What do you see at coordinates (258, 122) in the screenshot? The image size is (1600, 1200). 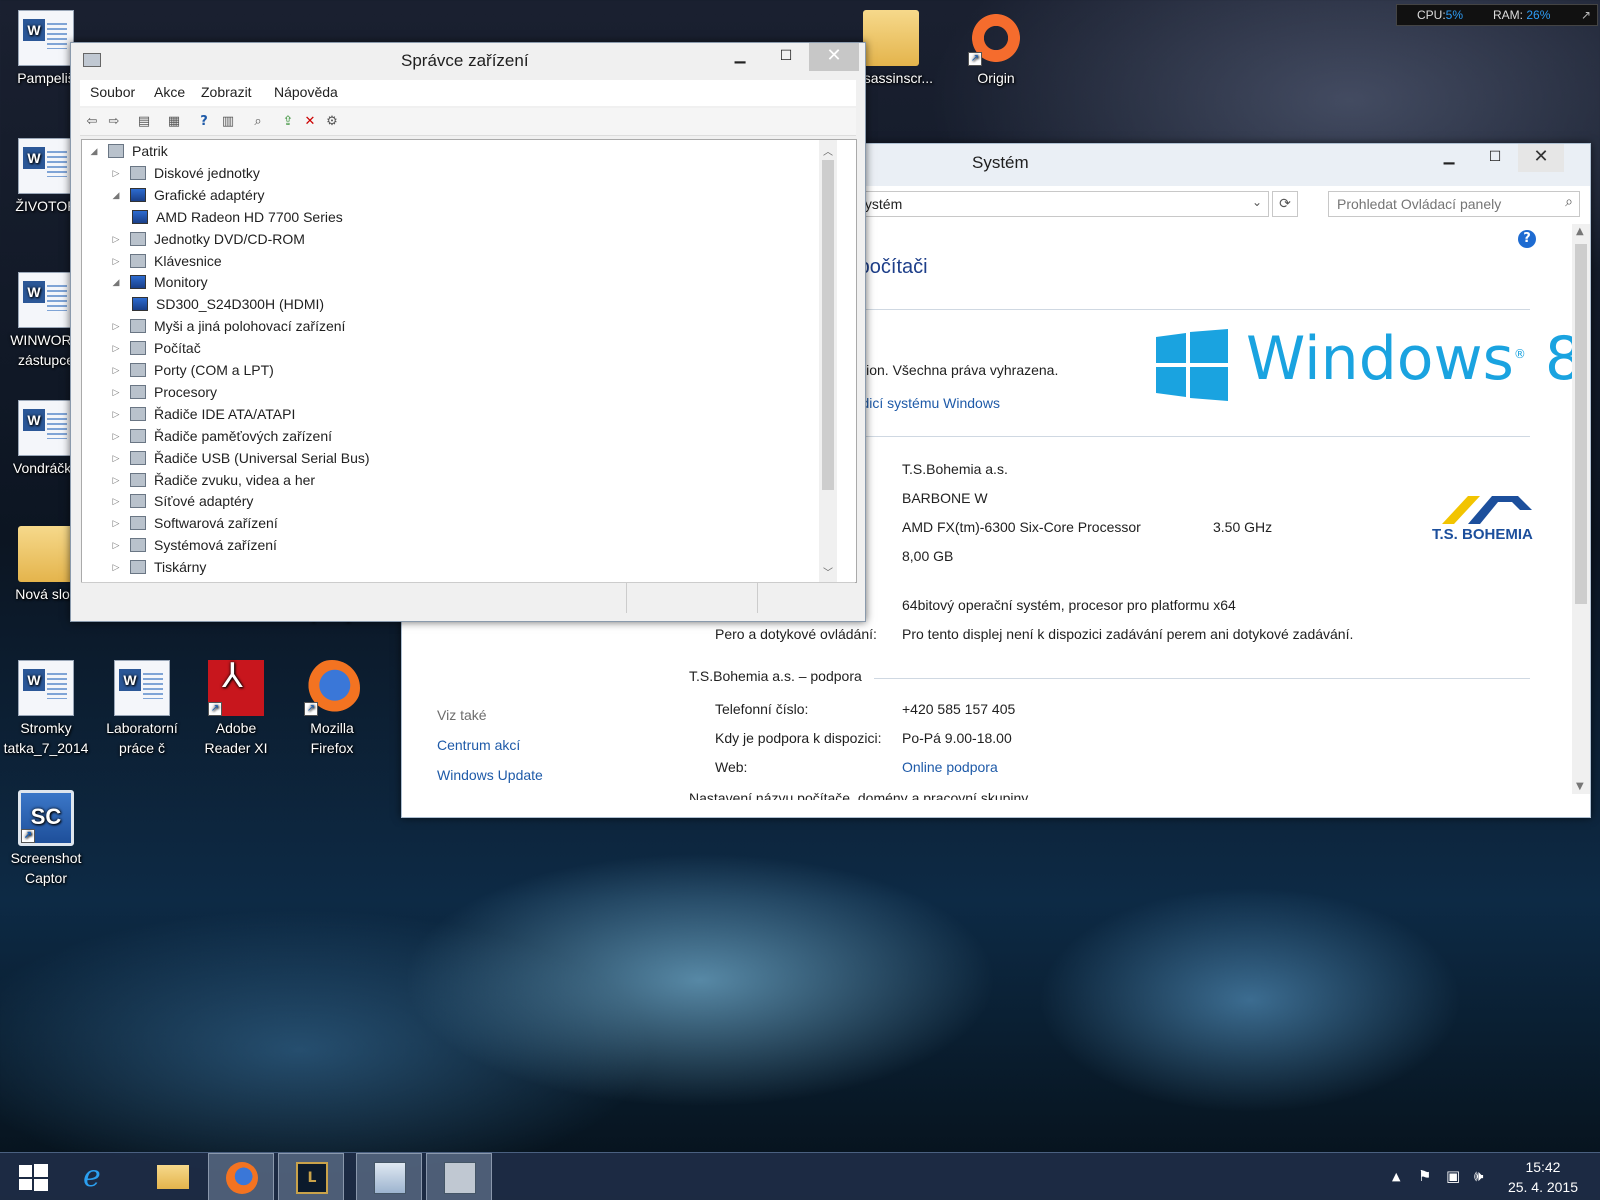 I see `scan-hardware-icon: ⌕` at bounding box center [258, 122].